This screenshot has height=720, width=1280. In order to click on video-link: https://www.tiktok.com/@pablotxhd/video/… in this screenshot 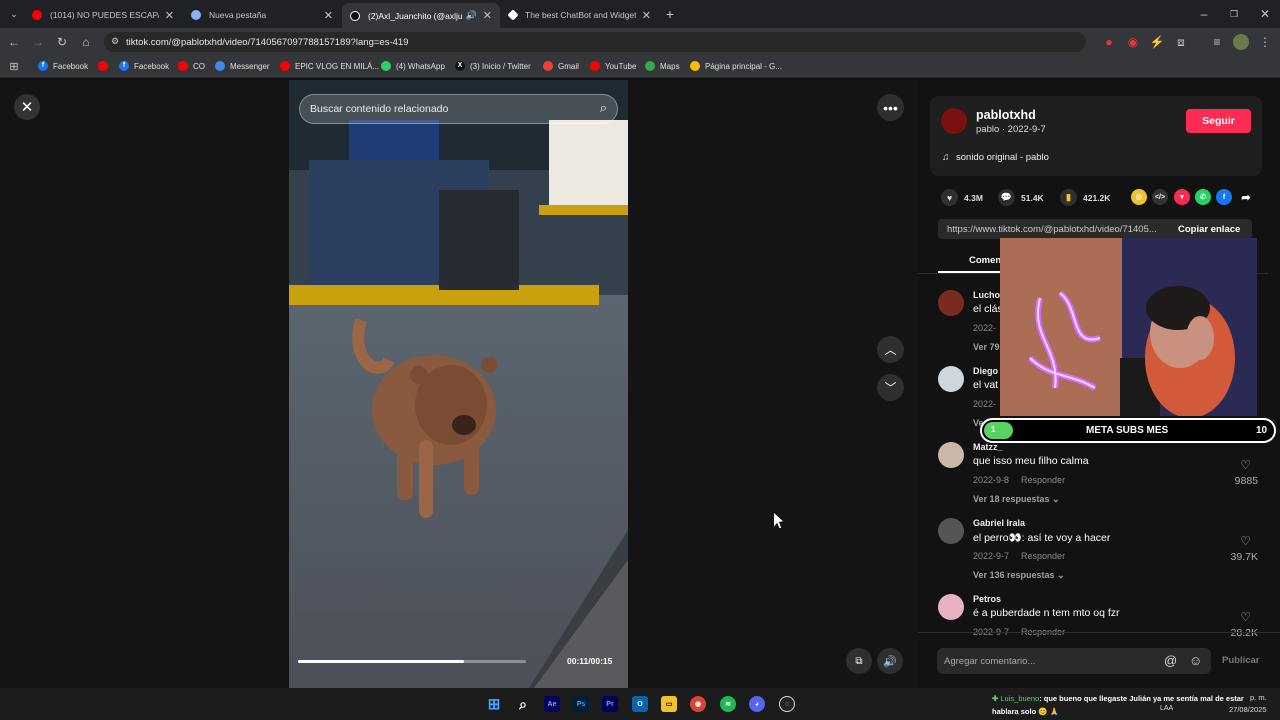, I will do `click(1057, 229)`.